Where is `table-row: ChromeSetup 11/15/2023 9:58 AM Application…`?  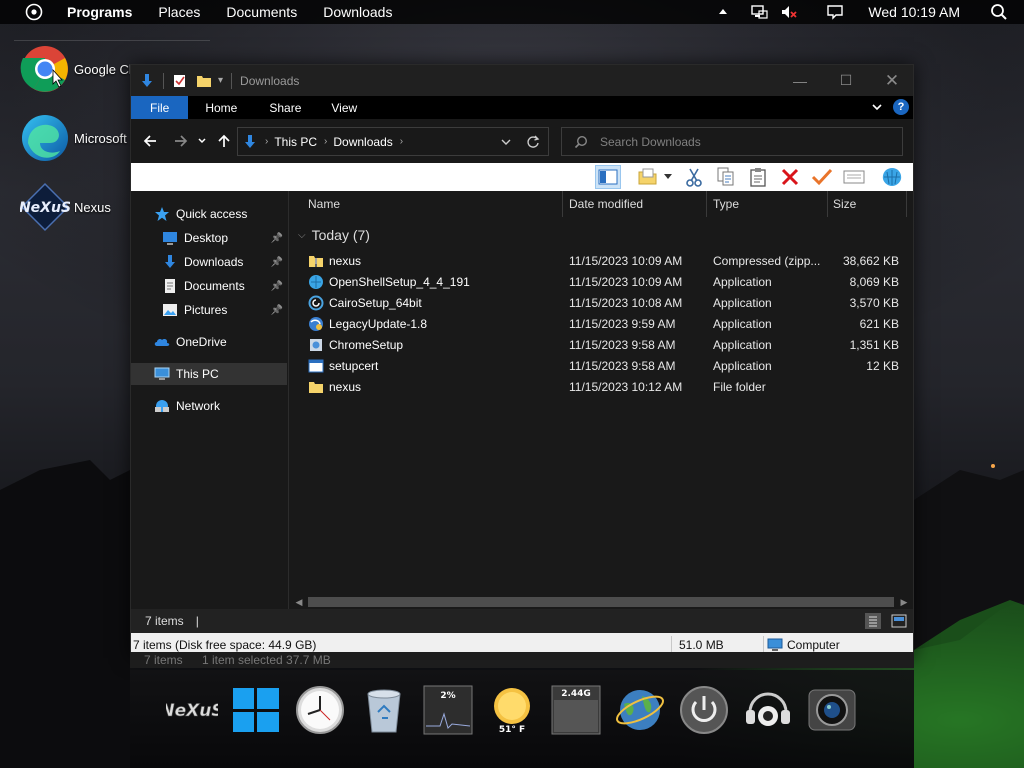
table-row: ChromeSetup 11/15/2023 9:58 AM Application… is located at coordinates (608, 345).